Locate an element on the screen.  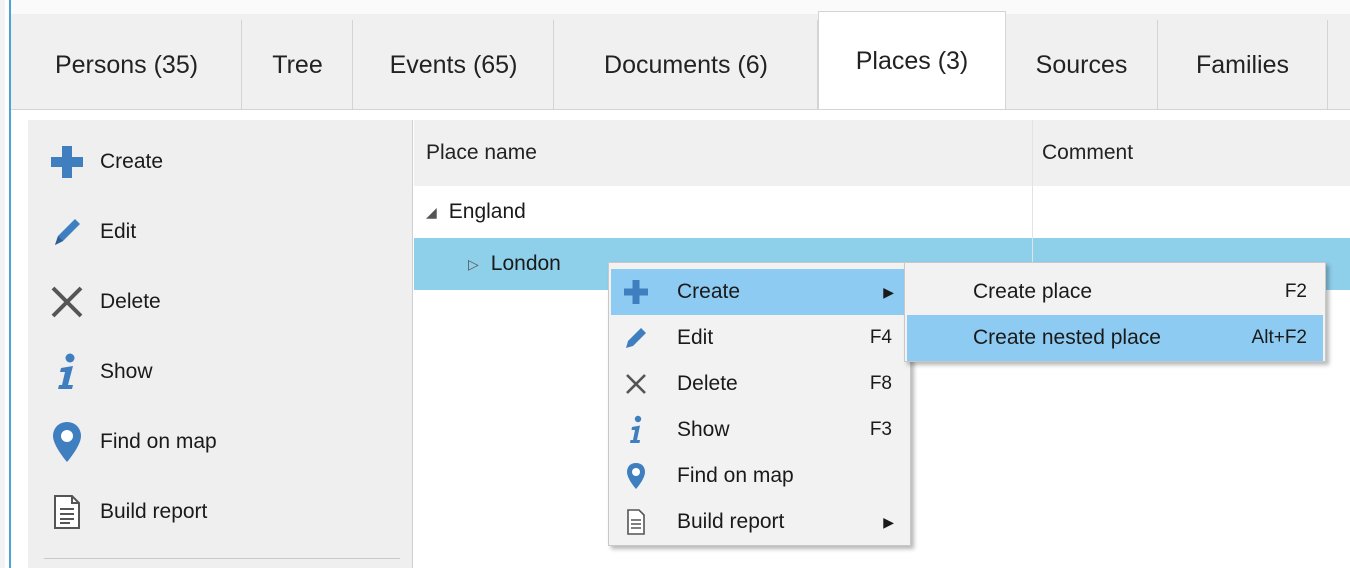
expanded-triangle-icon: ◢ is located at coordinates (431, 212).